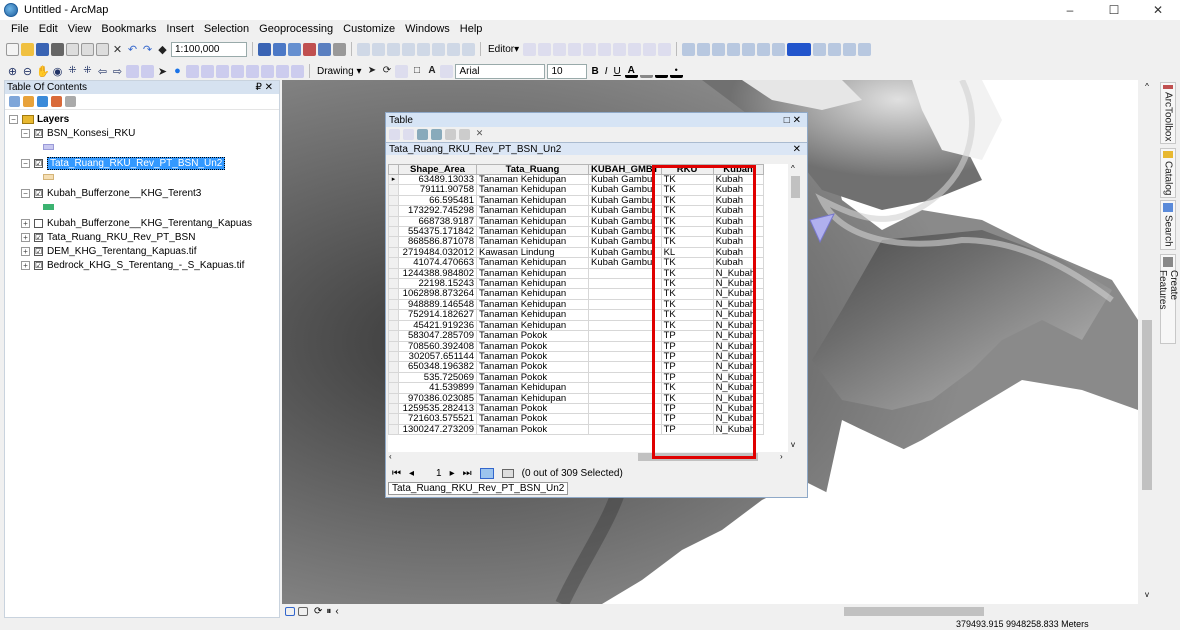 This screenshot has width=1180, height=630. Describe the element at coordinates (102, 71) in the screenshot. I see `back-extent-icon: ⇦` at that location.